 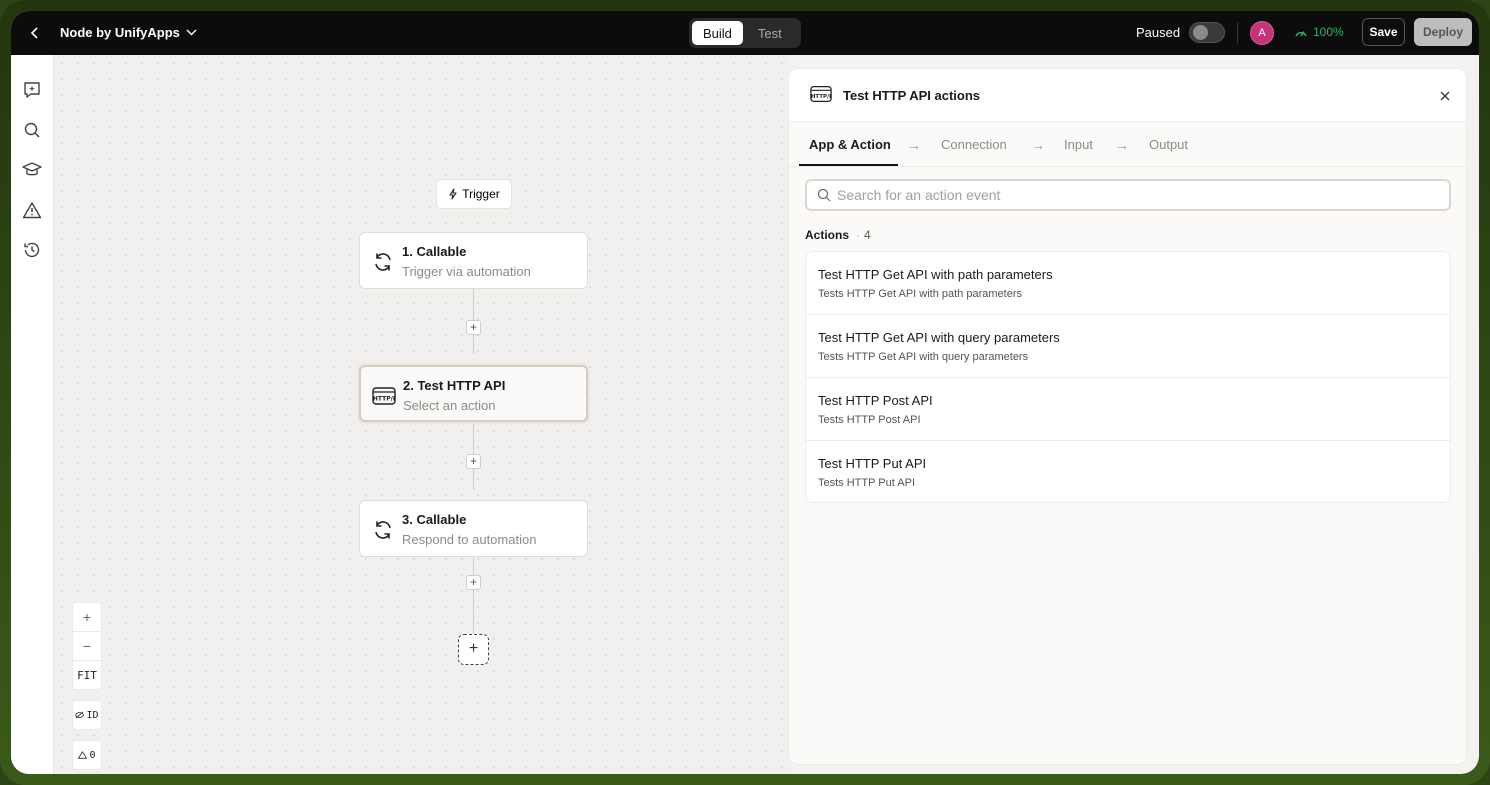 What do you see at coordinates (872, 463) in the screenshot?
I see `action-title: Test HTTP Put API` at bounding box center [872, 463].